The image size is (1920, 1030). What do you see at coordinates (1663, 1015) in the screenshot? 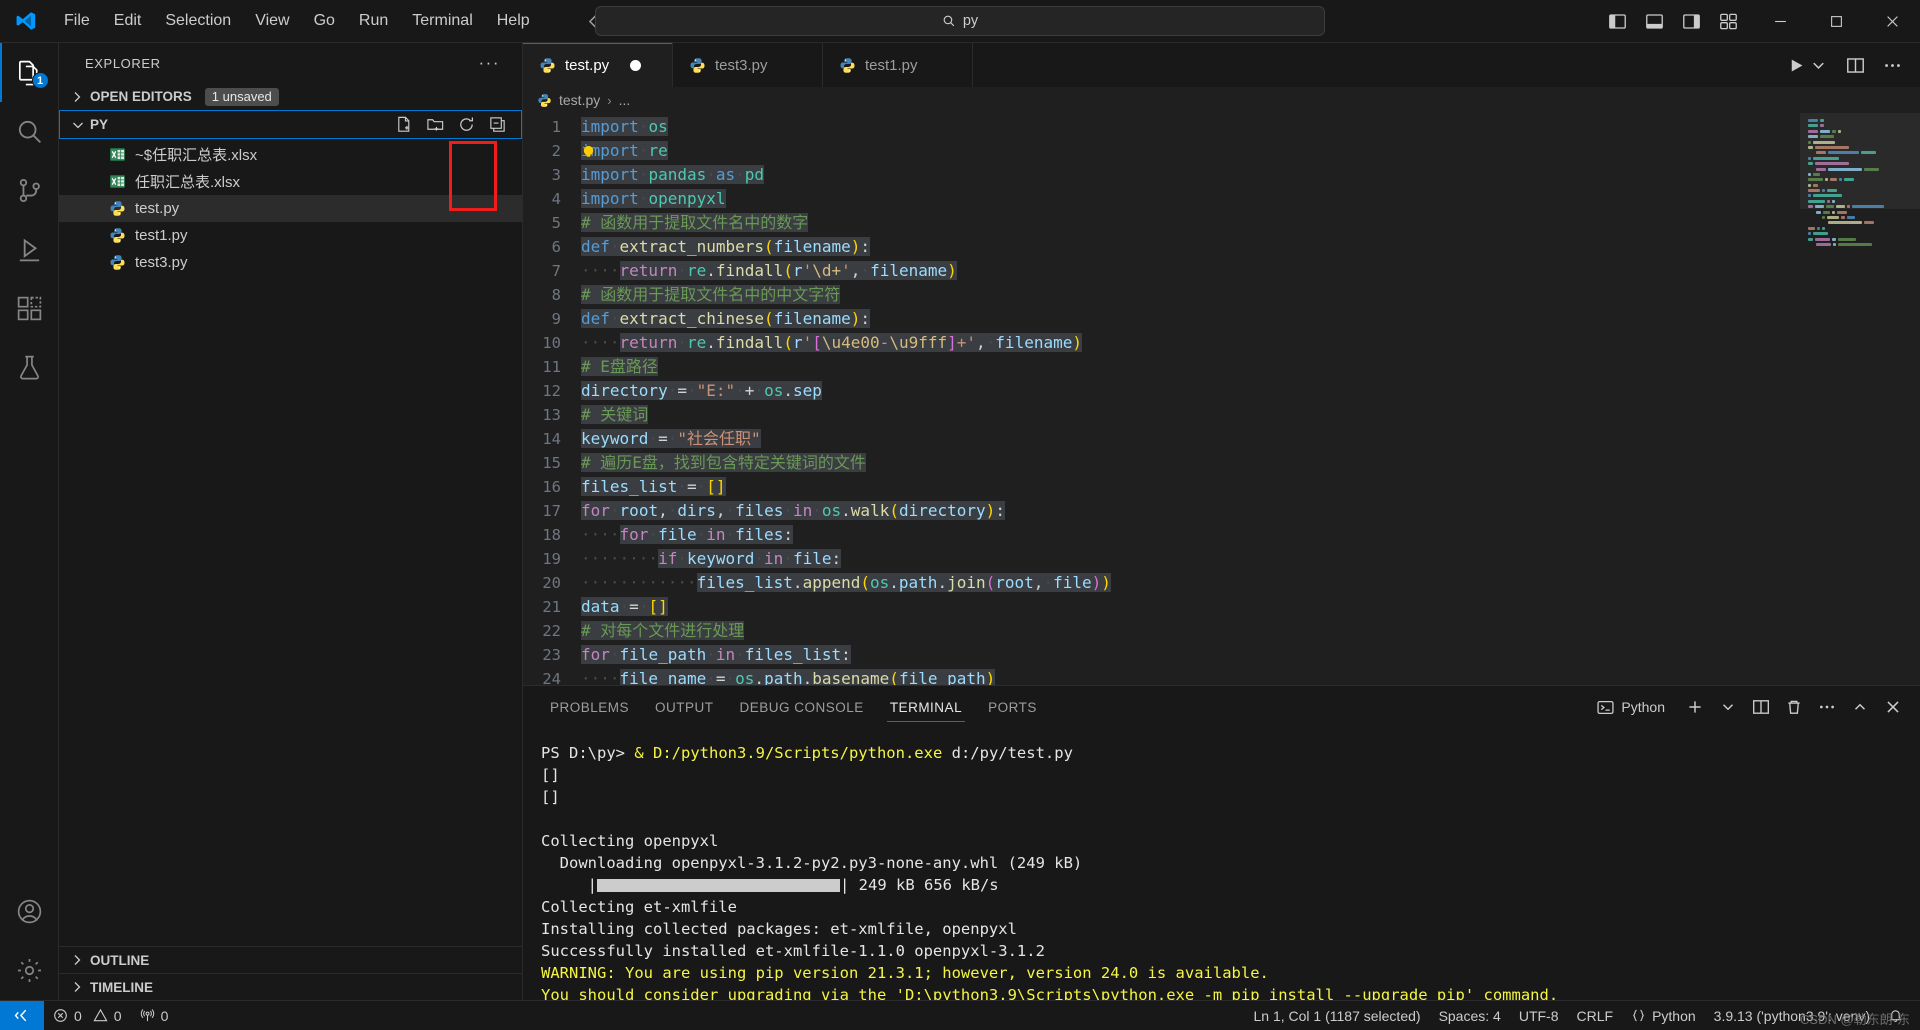
I see `status-language-mode: Python` at bounding box center [1663, 1015].